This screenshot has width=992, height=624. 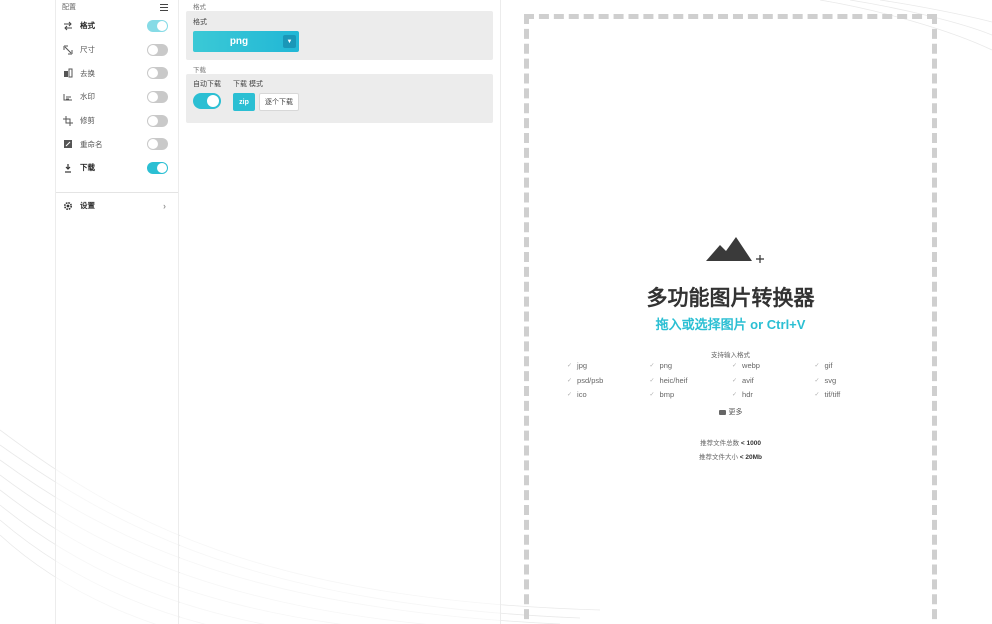 What do you see at coordinates (730, 355) in the screenshot?
I see `formats-title: 支持输入格式` at bounding box center [730, 355].